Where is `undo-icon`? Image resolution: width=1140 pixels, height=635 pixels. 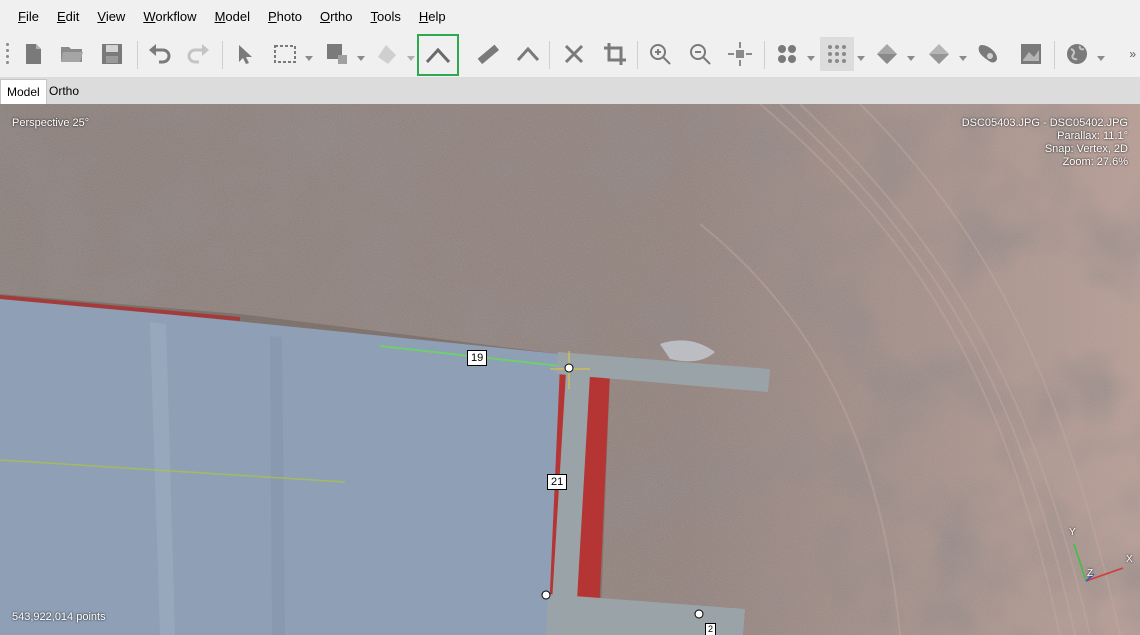
undo-icon is located at coordinates (159, 54).